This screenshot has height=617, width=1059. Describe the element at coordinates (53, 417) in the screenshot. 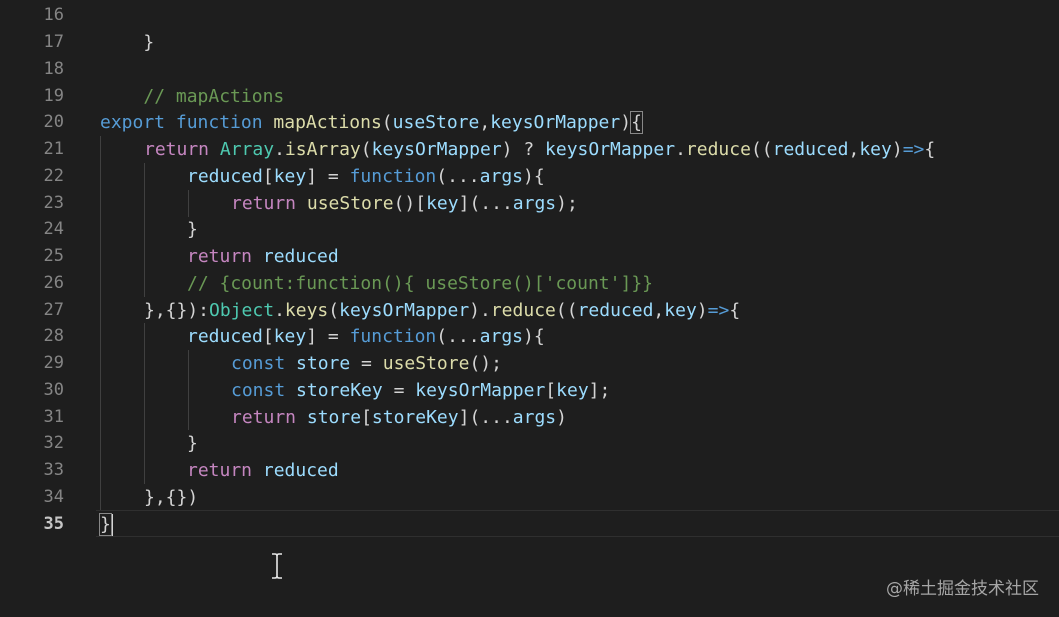

I see `line-number: 31` at that location.